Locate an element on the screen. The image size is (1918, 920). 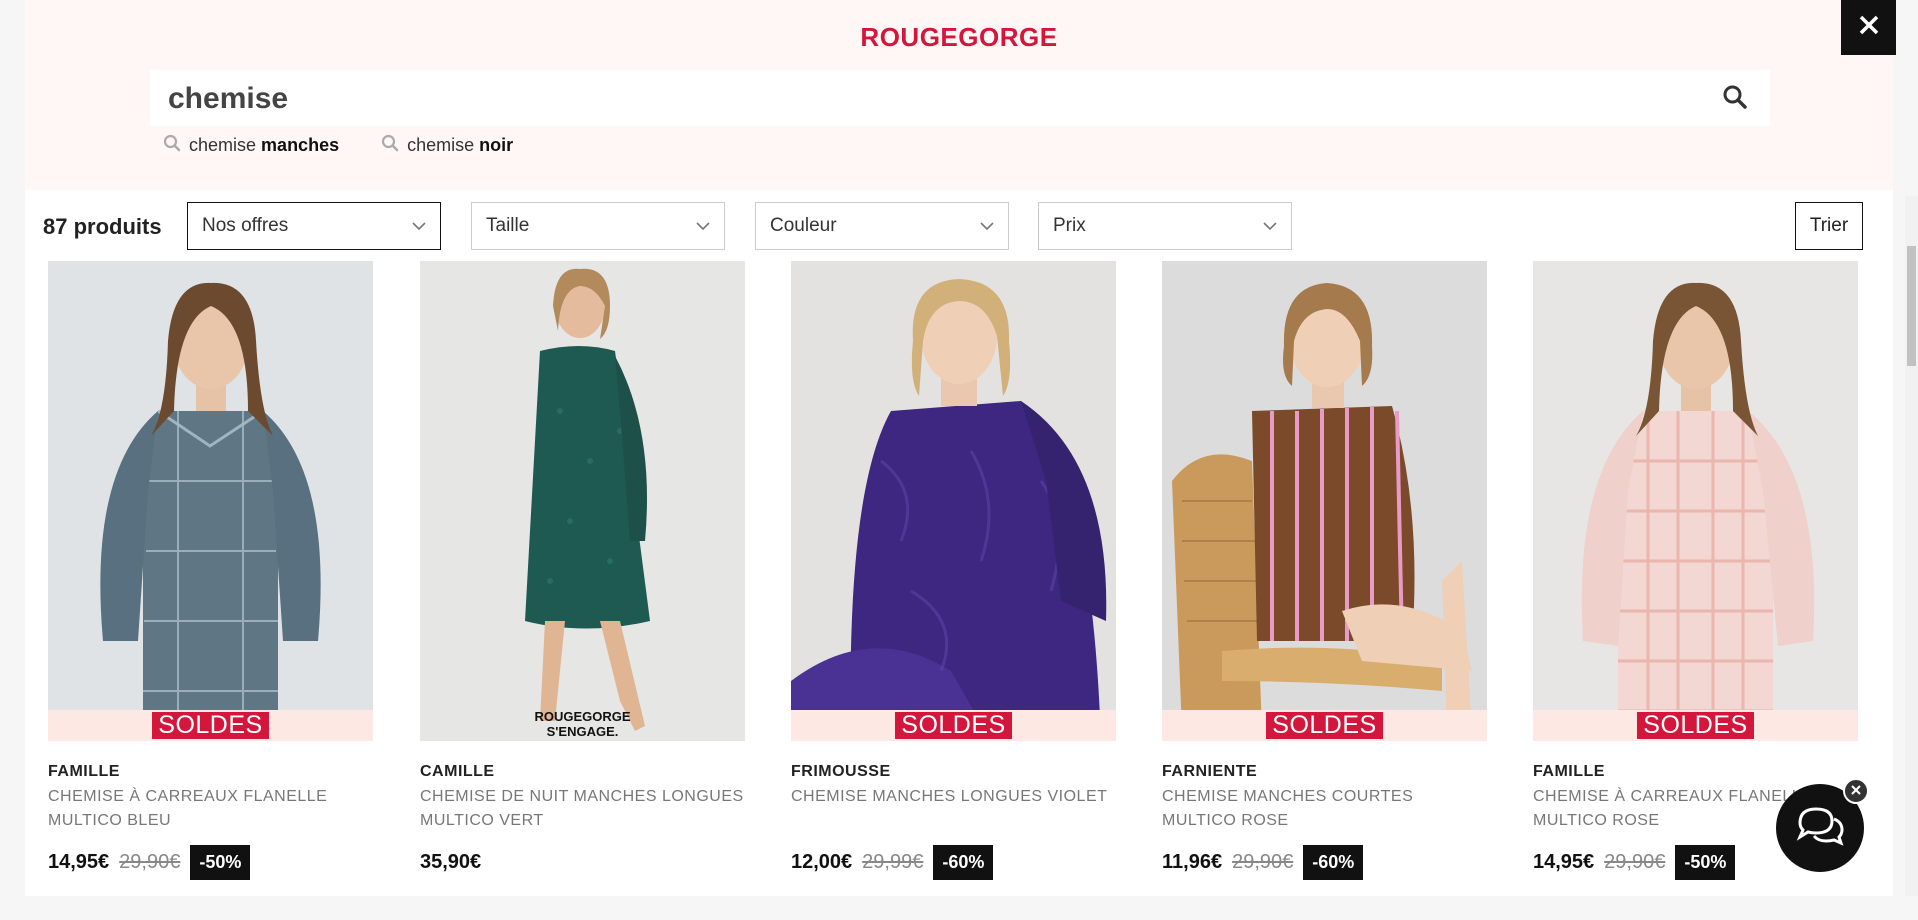
filter-label: Taille is located at coordinates (508, 225).